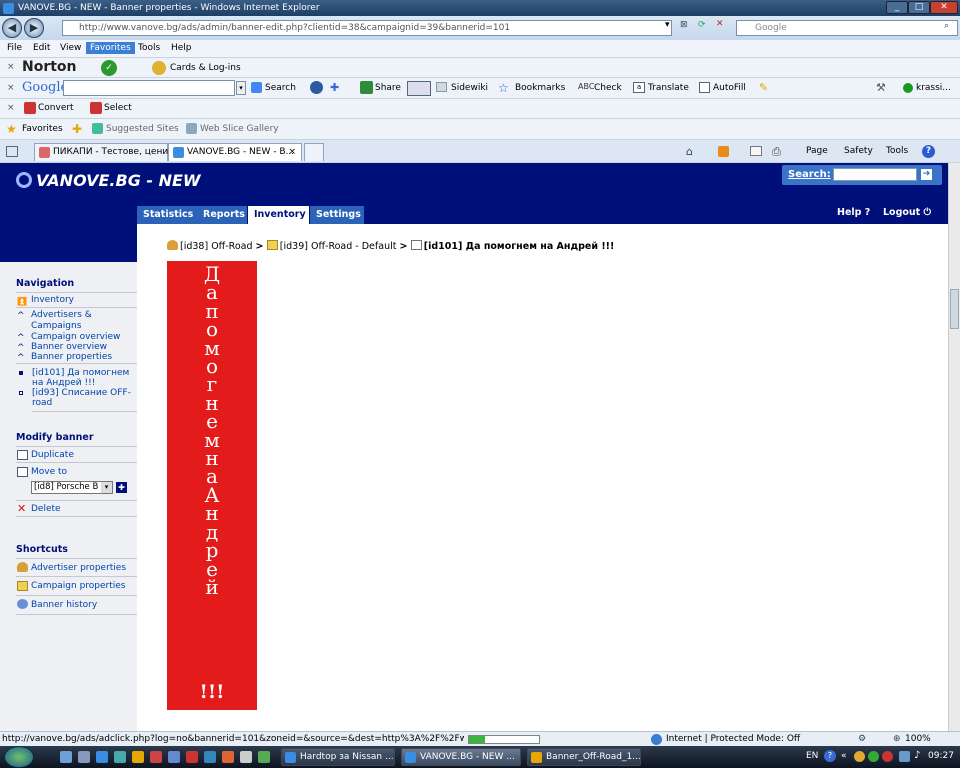  I want to click on campaign-properties-link: Campaign properties, so click(76, 586).